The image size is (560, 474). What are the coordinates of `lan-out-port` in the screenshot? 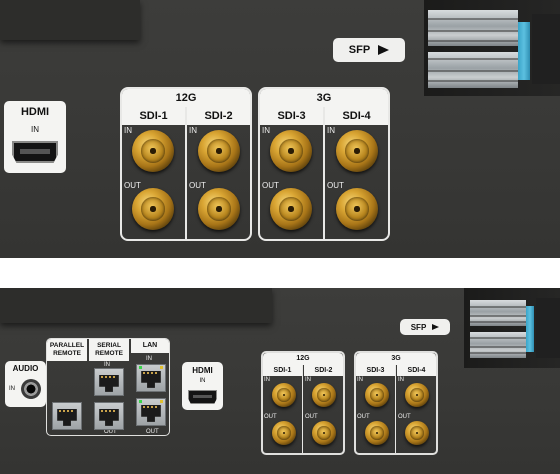 It's located at (151, 412).